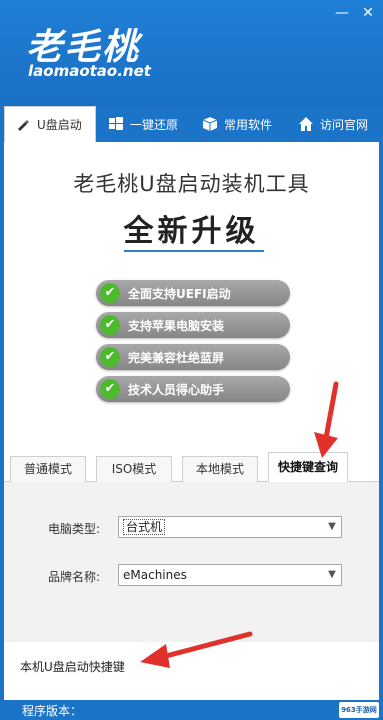 This screenshot has height=720, width=383. Describe the element at coordinates (179, 293) in the screenshot. I see `feature-label: 全面支持UEFI启动` at that location.